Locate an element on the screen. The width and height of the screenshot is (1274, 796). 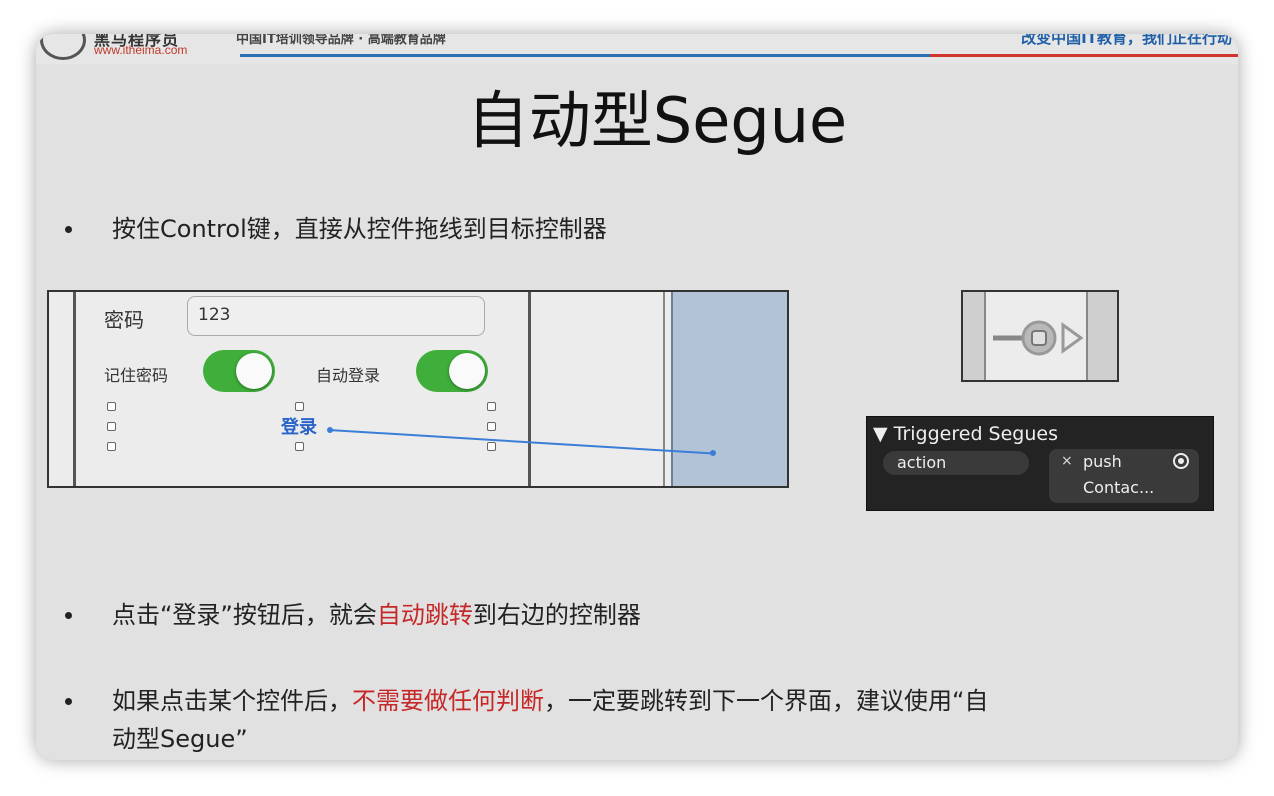
scene-right-edge is located at coordinates (529, 389).